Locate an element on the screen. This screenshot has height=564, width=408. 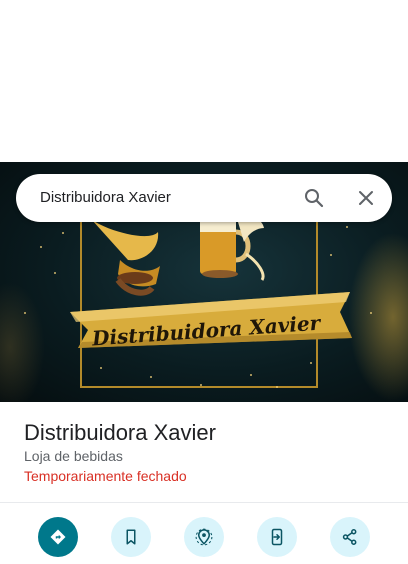
nearby-button is located at coordinates (204, 537).